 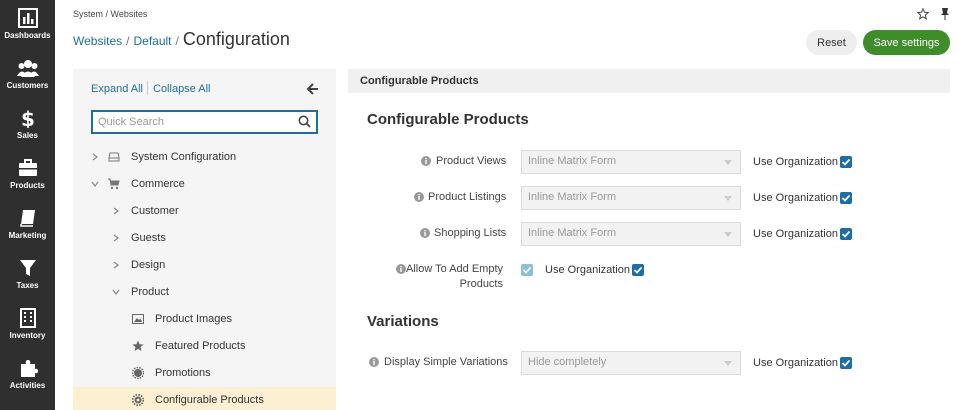 I want to click on use-organization-checkbox-variations, so click(x=846, y=363).